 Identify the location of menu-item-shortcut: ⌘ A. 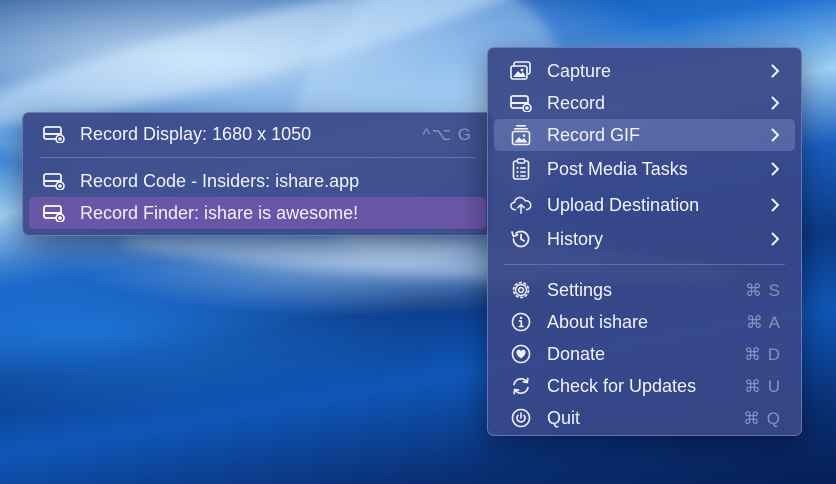
(763, 322).